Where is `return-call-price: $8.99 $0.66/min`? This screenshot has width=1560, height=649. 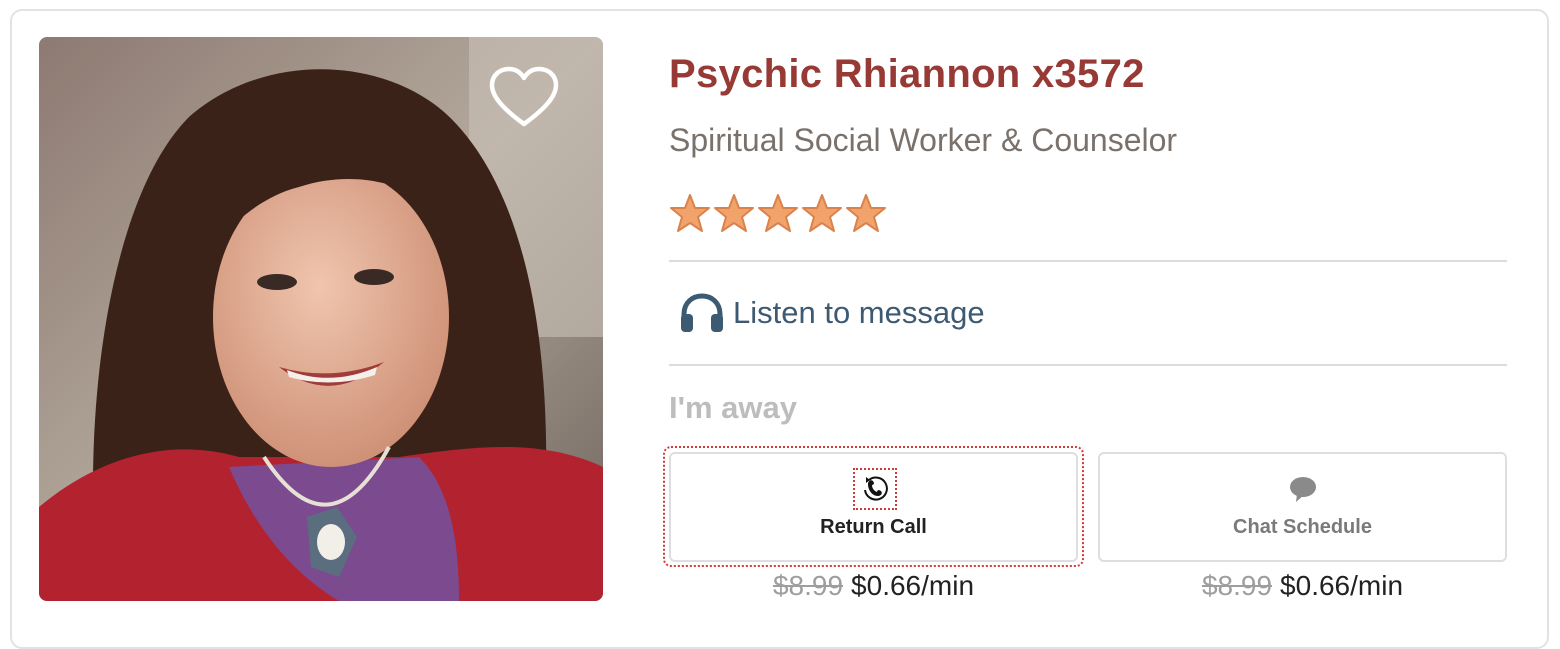 return-call-price: $8.99 $0.66/min is located at coordinates (873, 586).